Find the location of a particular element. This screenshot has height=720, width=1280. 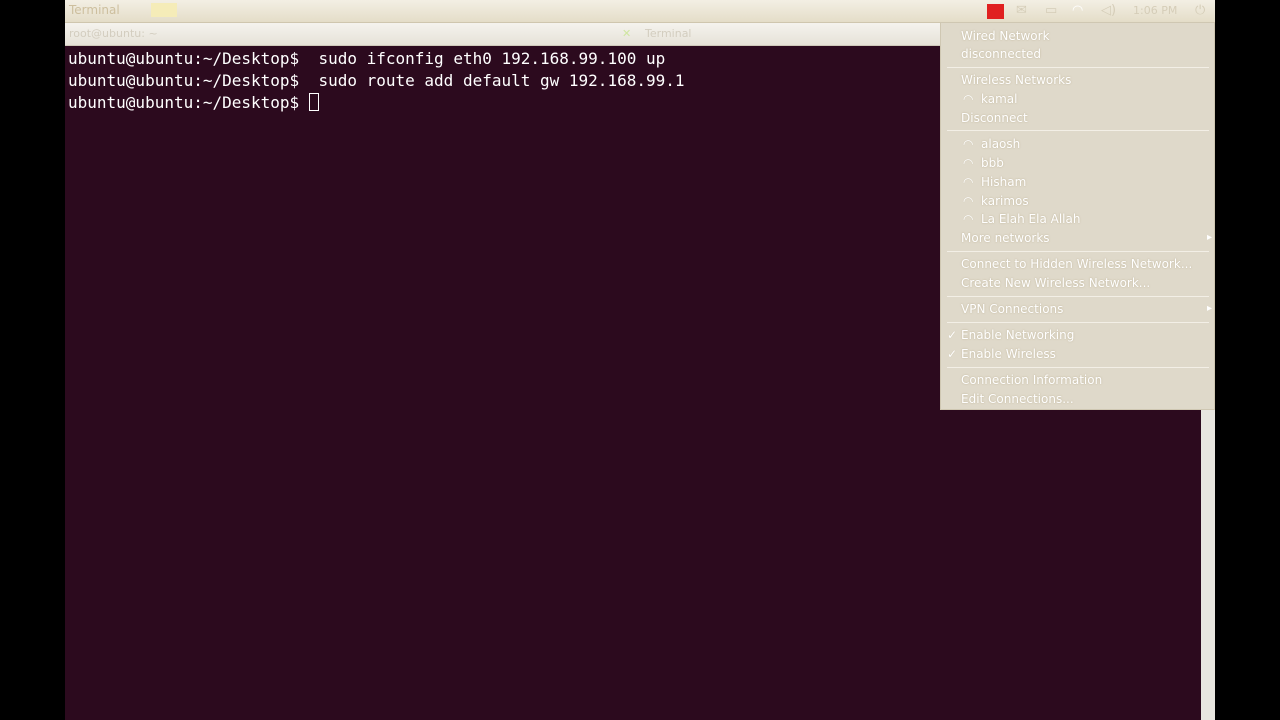

volume-icon: ◁) is located at coordinates (1108, 11).